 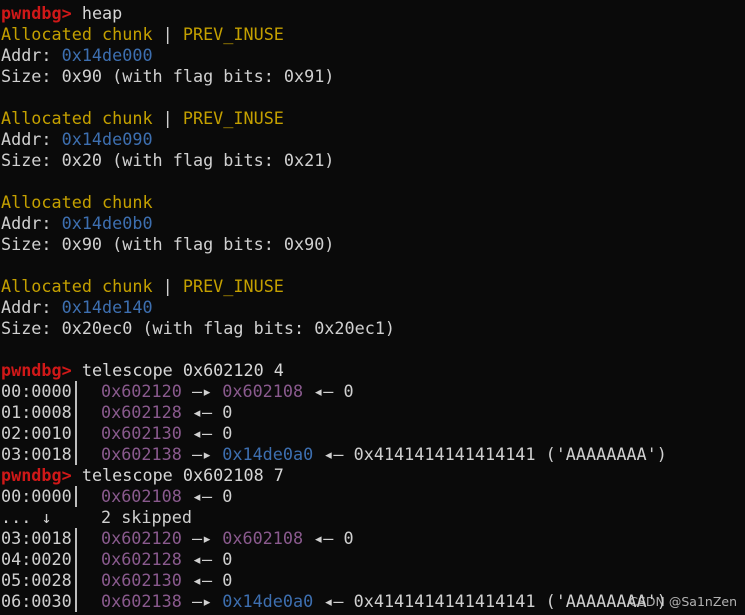 I want to click on skipped-index: ... ↓, so click(x=26, y=517).